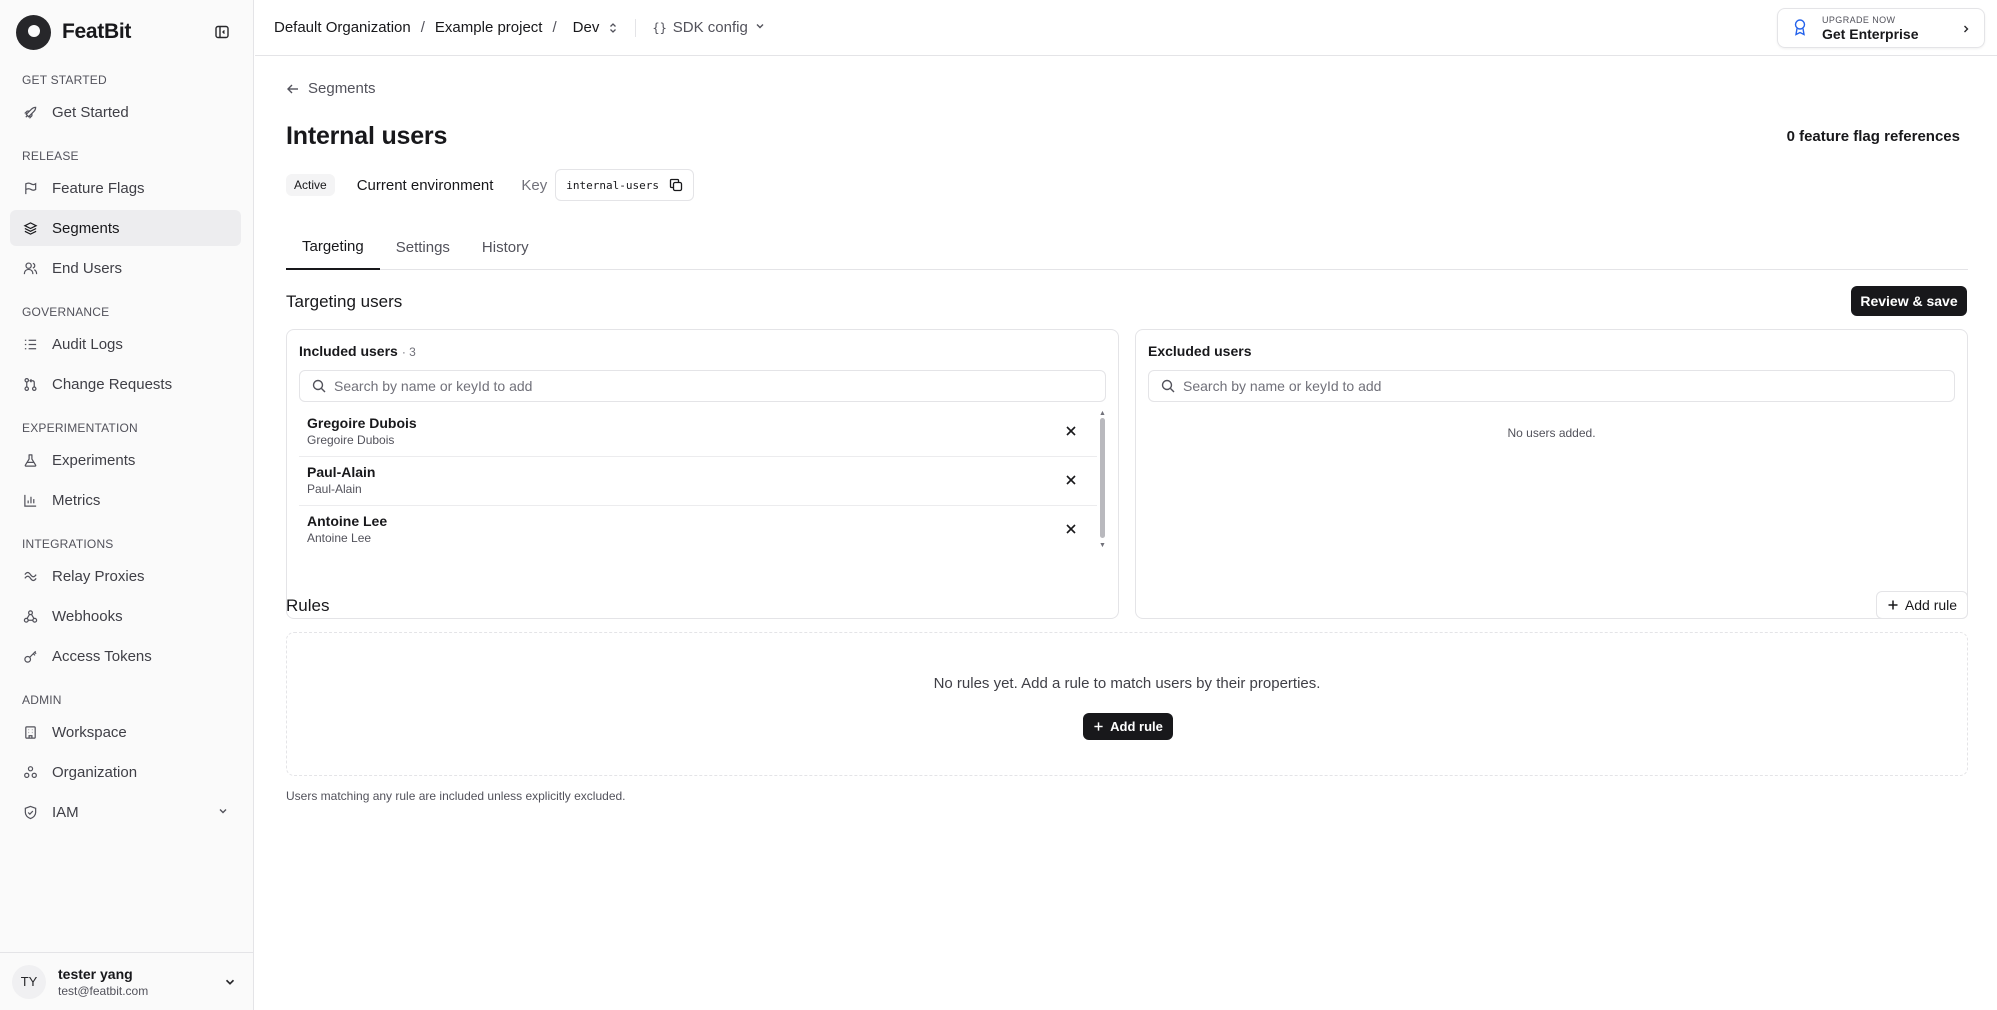 The height and width of the screenshot is (1010, 1997). I want to click on featbit-logo, so click(33, 32).